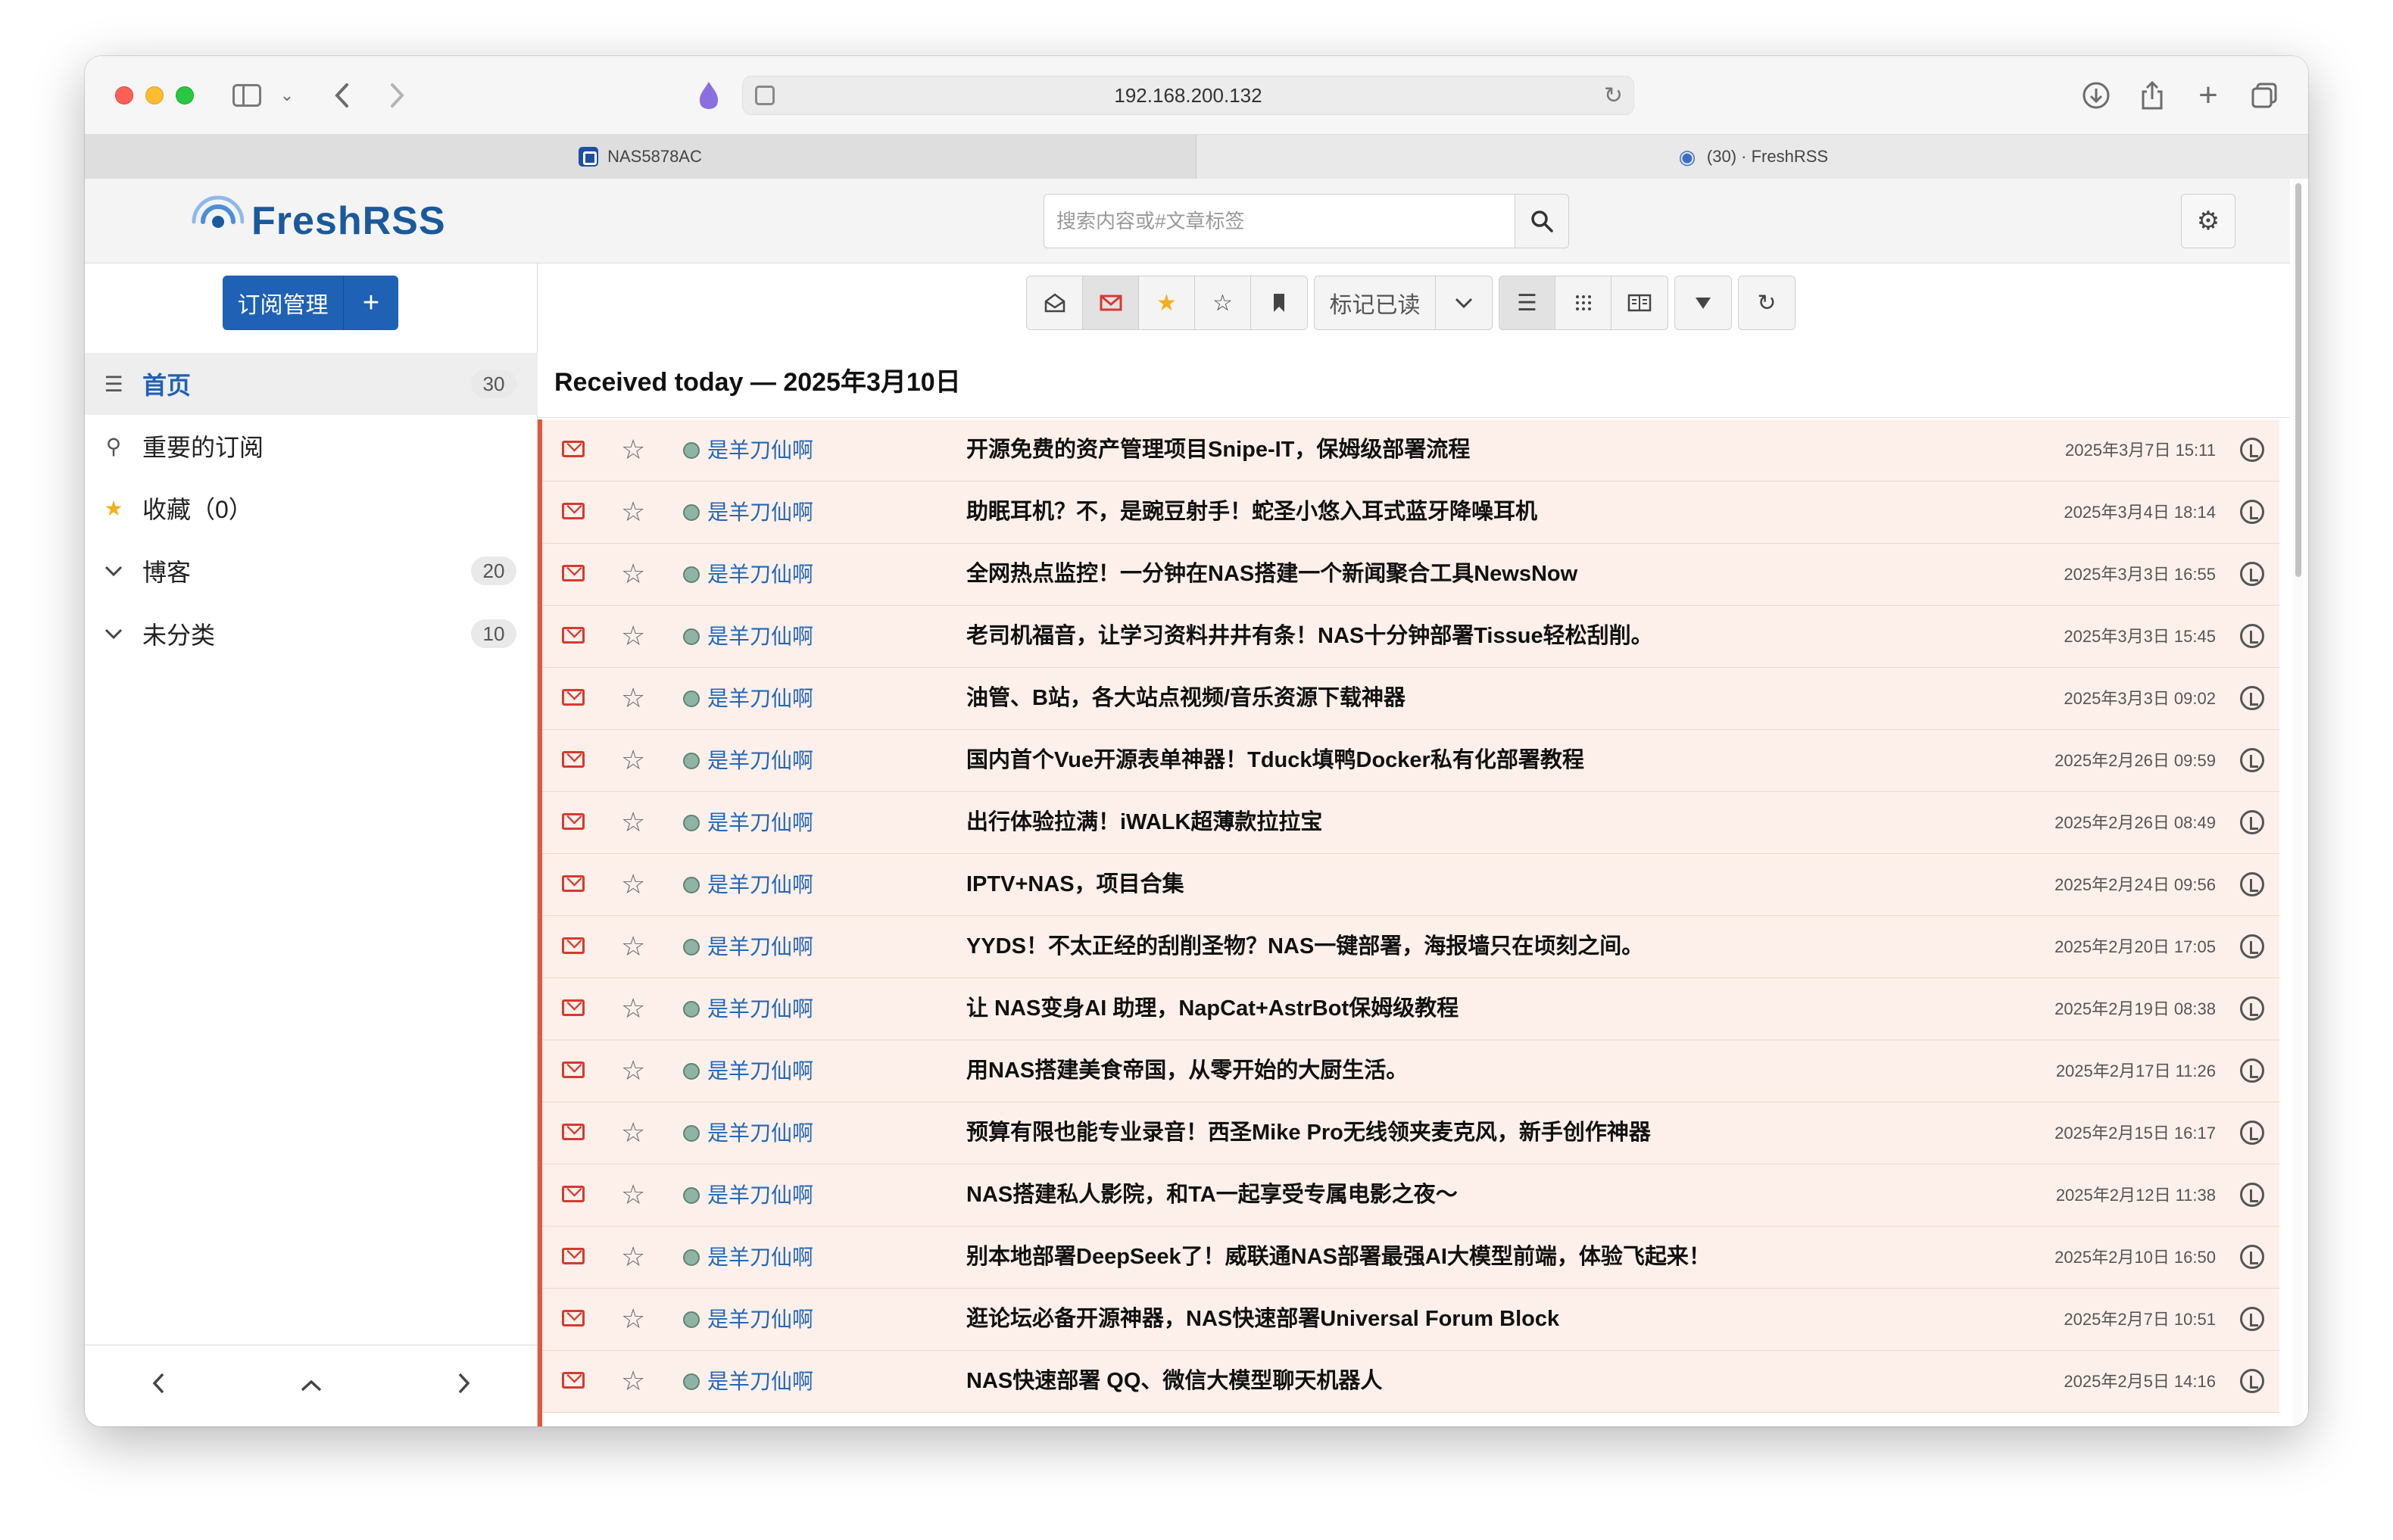 The width and height of the screenshot is (2393, 1540). Describe the element at coordinates (1055, 302) in the screenshot. I see `show-read-button` at that location.